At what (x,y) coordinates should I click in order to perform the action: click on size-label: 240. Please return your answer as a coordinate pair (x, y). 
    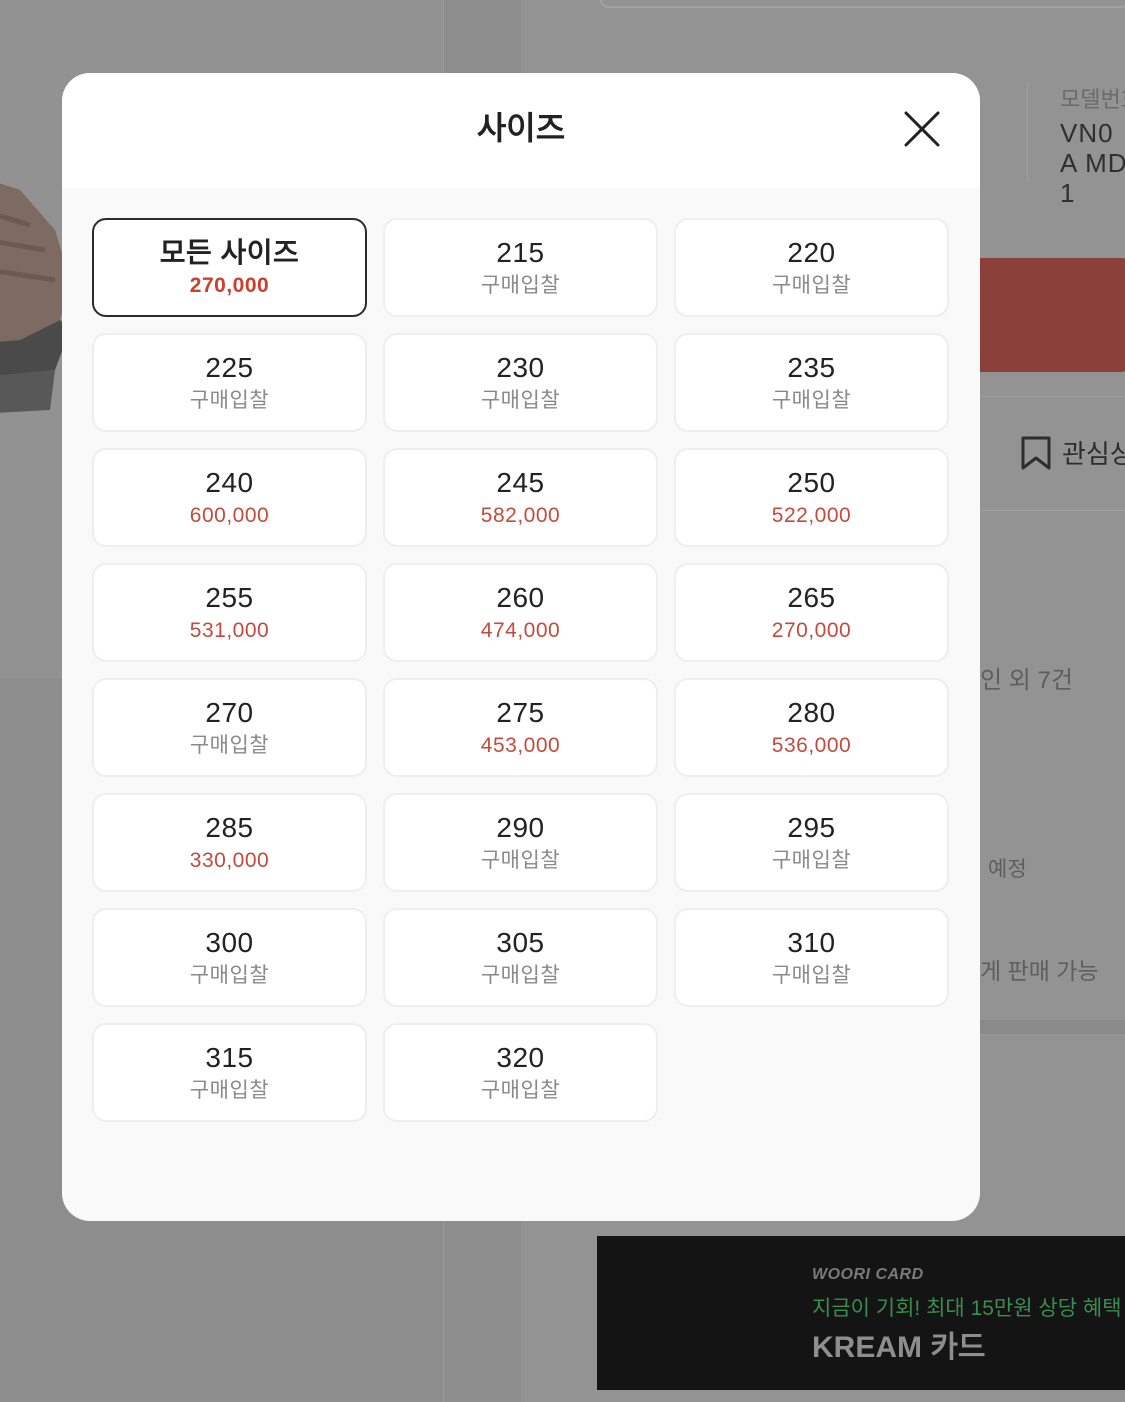
    Looking at the image, I should click on (229, 482).